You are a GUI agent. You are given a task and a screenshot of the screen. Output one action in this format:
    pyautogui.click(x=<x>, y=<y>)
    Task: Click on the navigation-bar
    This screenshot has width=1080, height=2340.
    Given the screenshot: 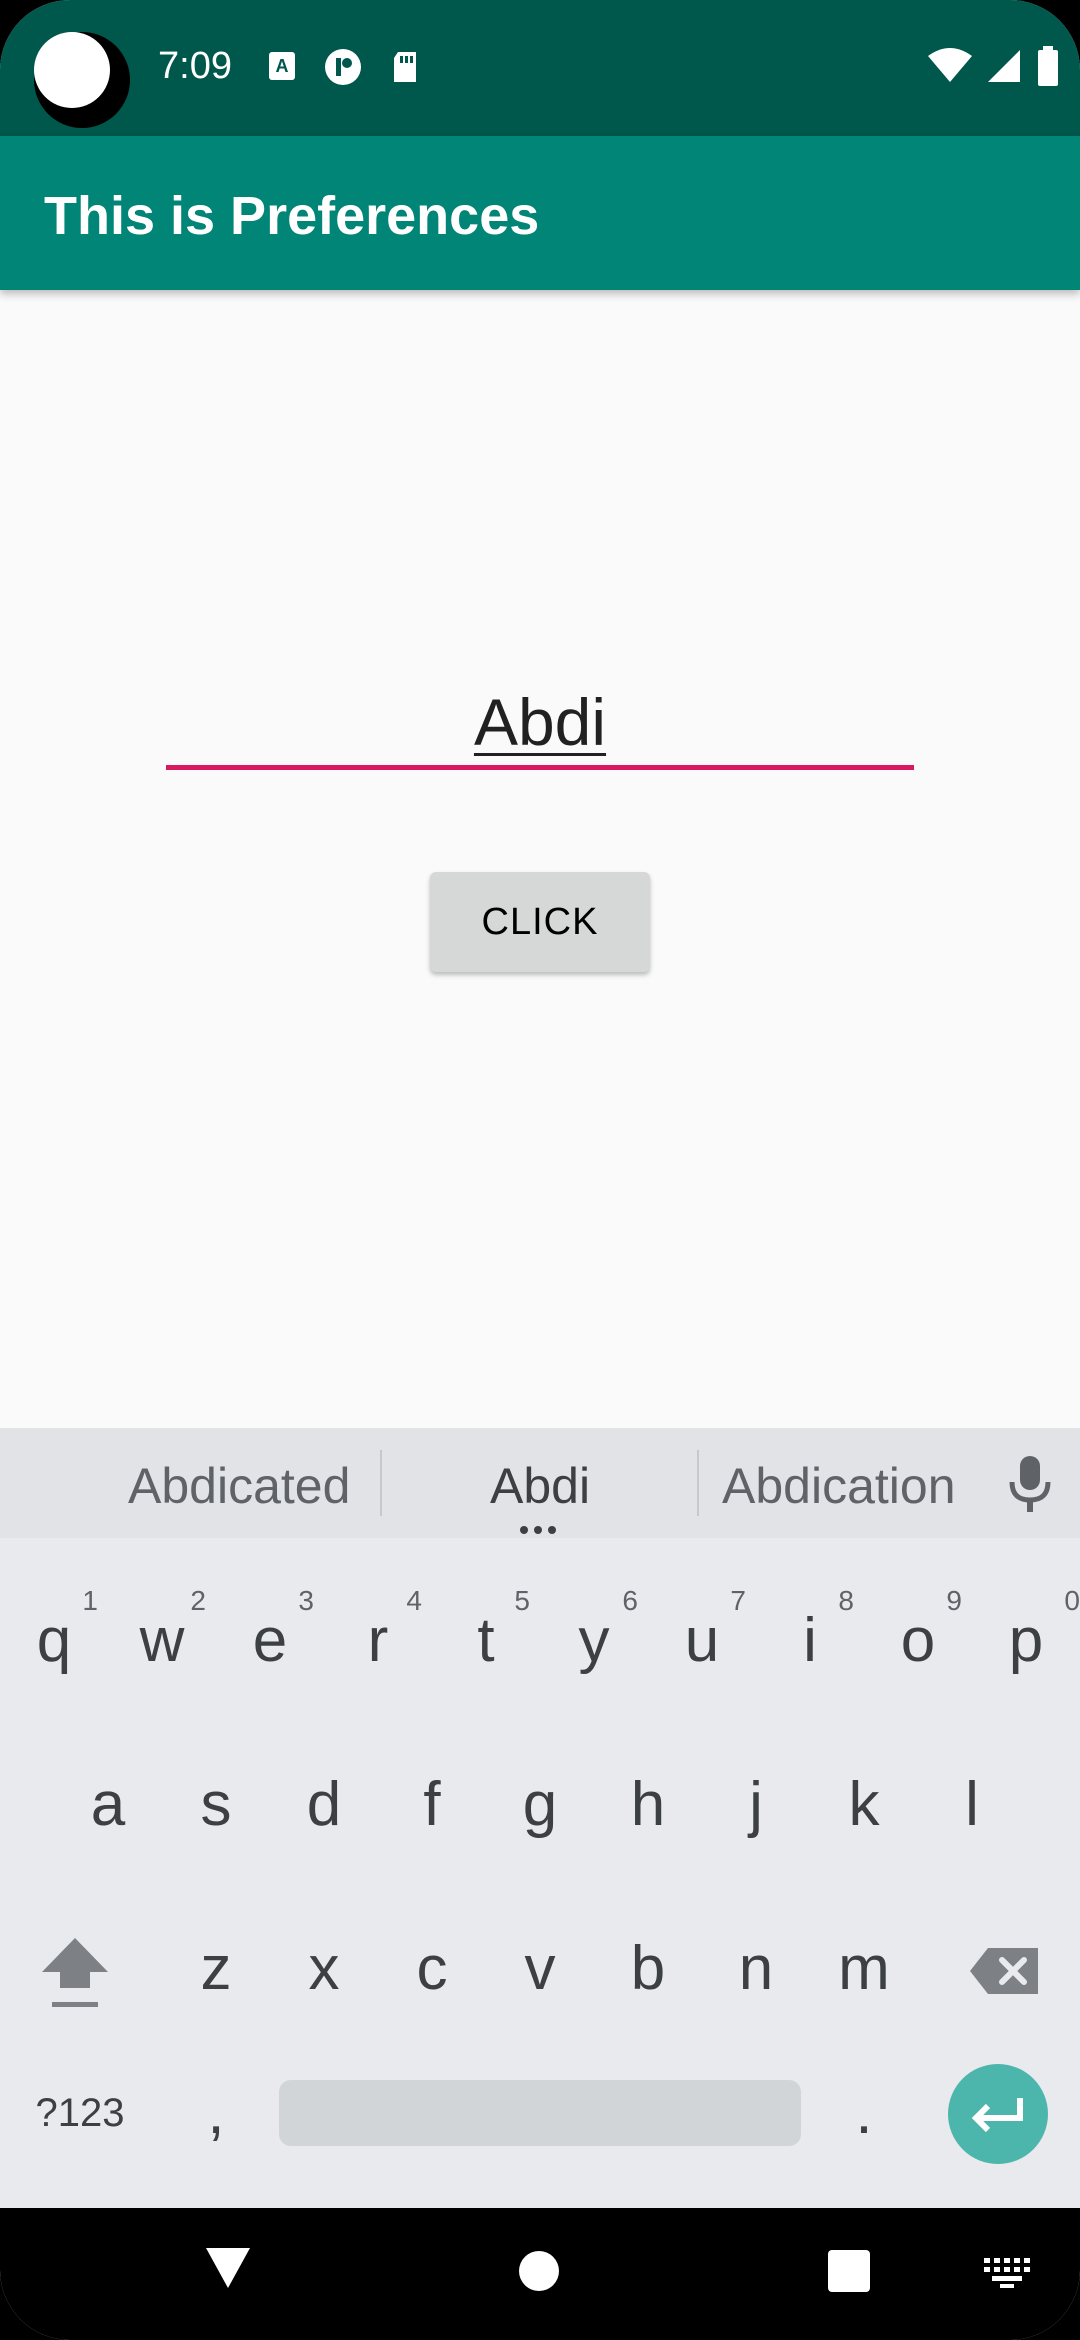 What is the action you would take?
    pyautogui.click(x=540, y=2274)
    